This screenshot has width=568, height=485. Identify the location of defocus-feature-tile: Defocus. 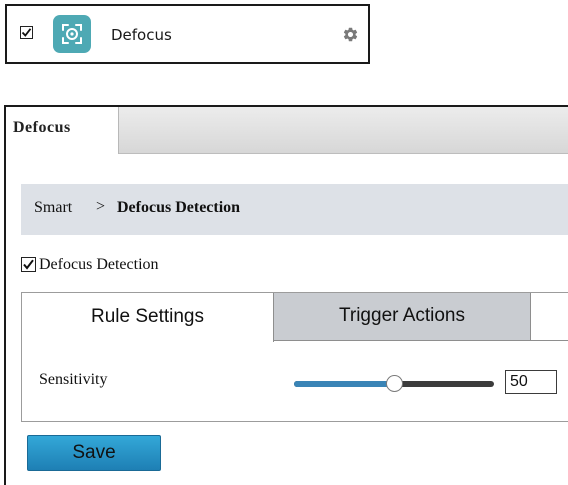
(187, 34).